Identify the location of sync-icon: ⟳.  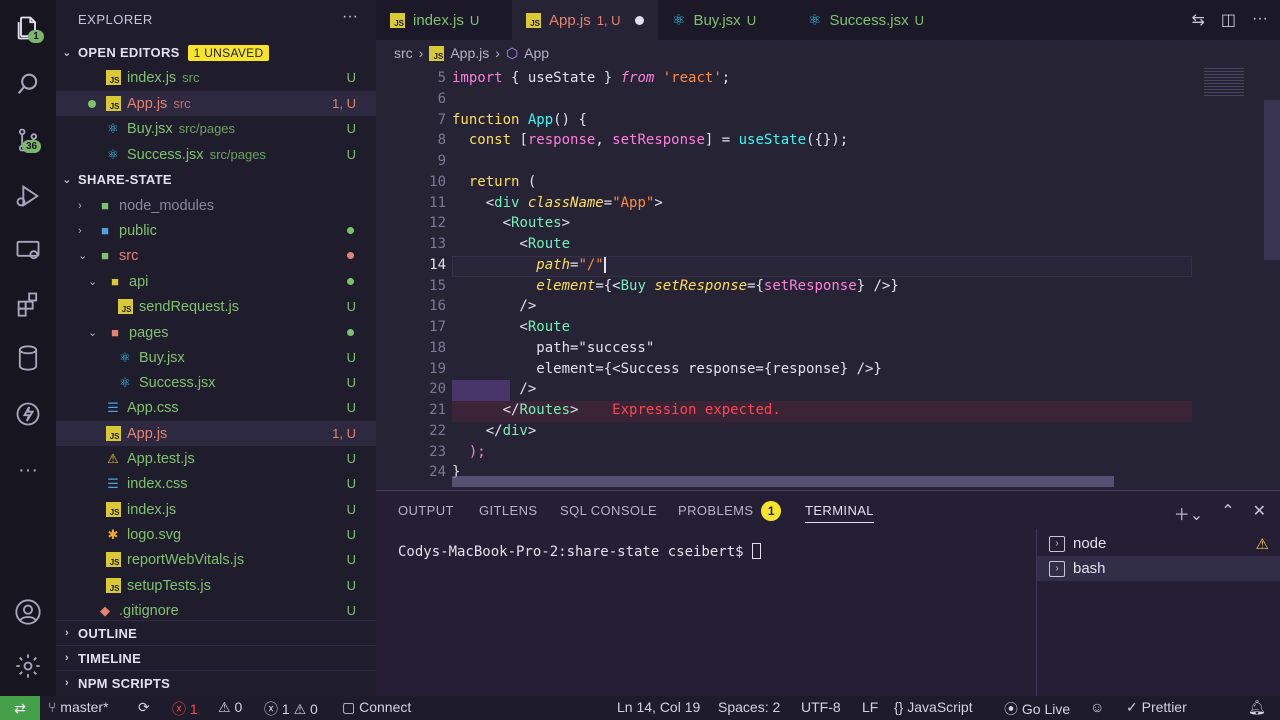
(144, 707).